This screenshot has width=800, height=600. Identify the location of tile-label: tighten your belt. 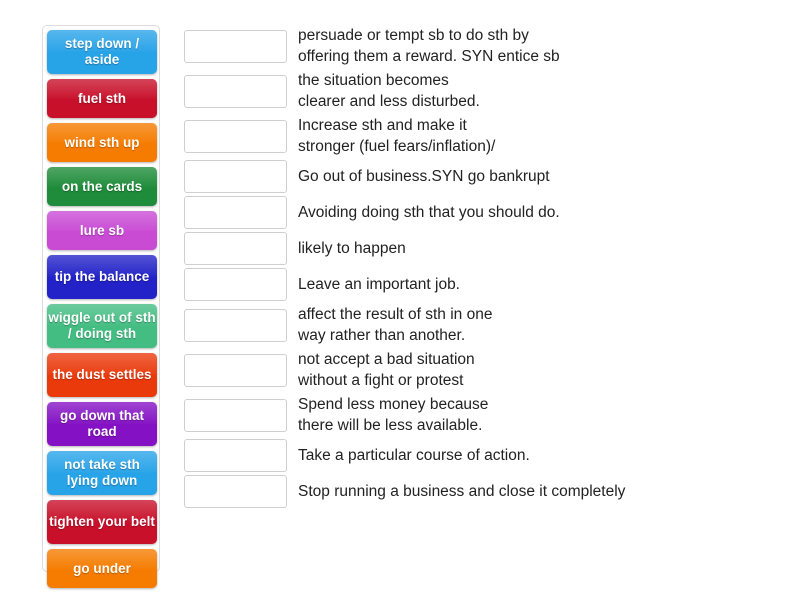
(102, 521).